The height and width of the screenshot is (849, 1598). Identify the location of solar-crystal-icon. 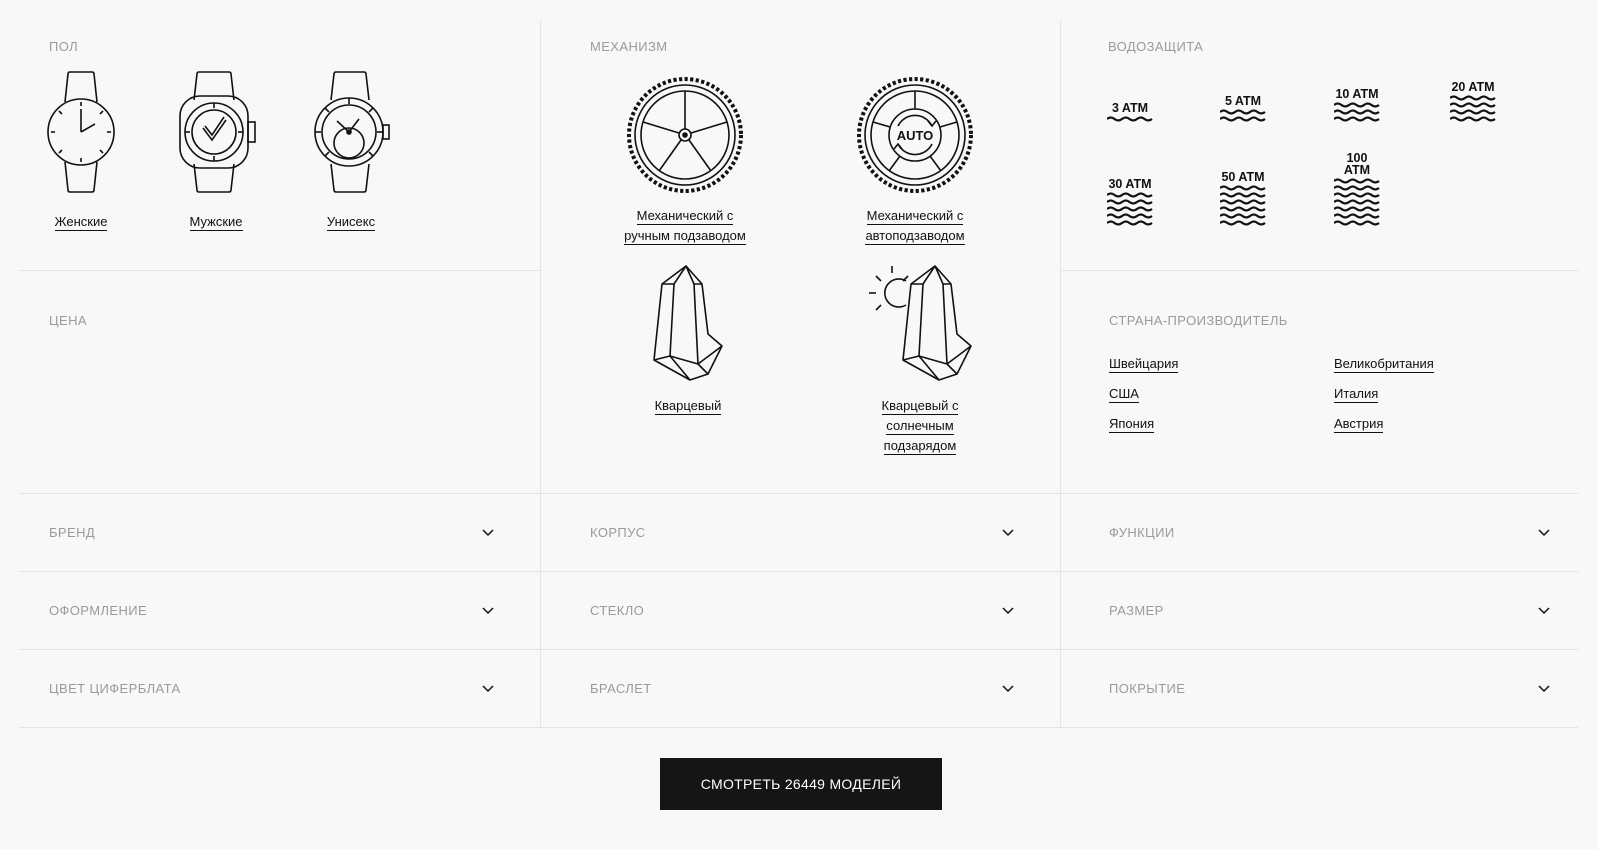
(920, 323).